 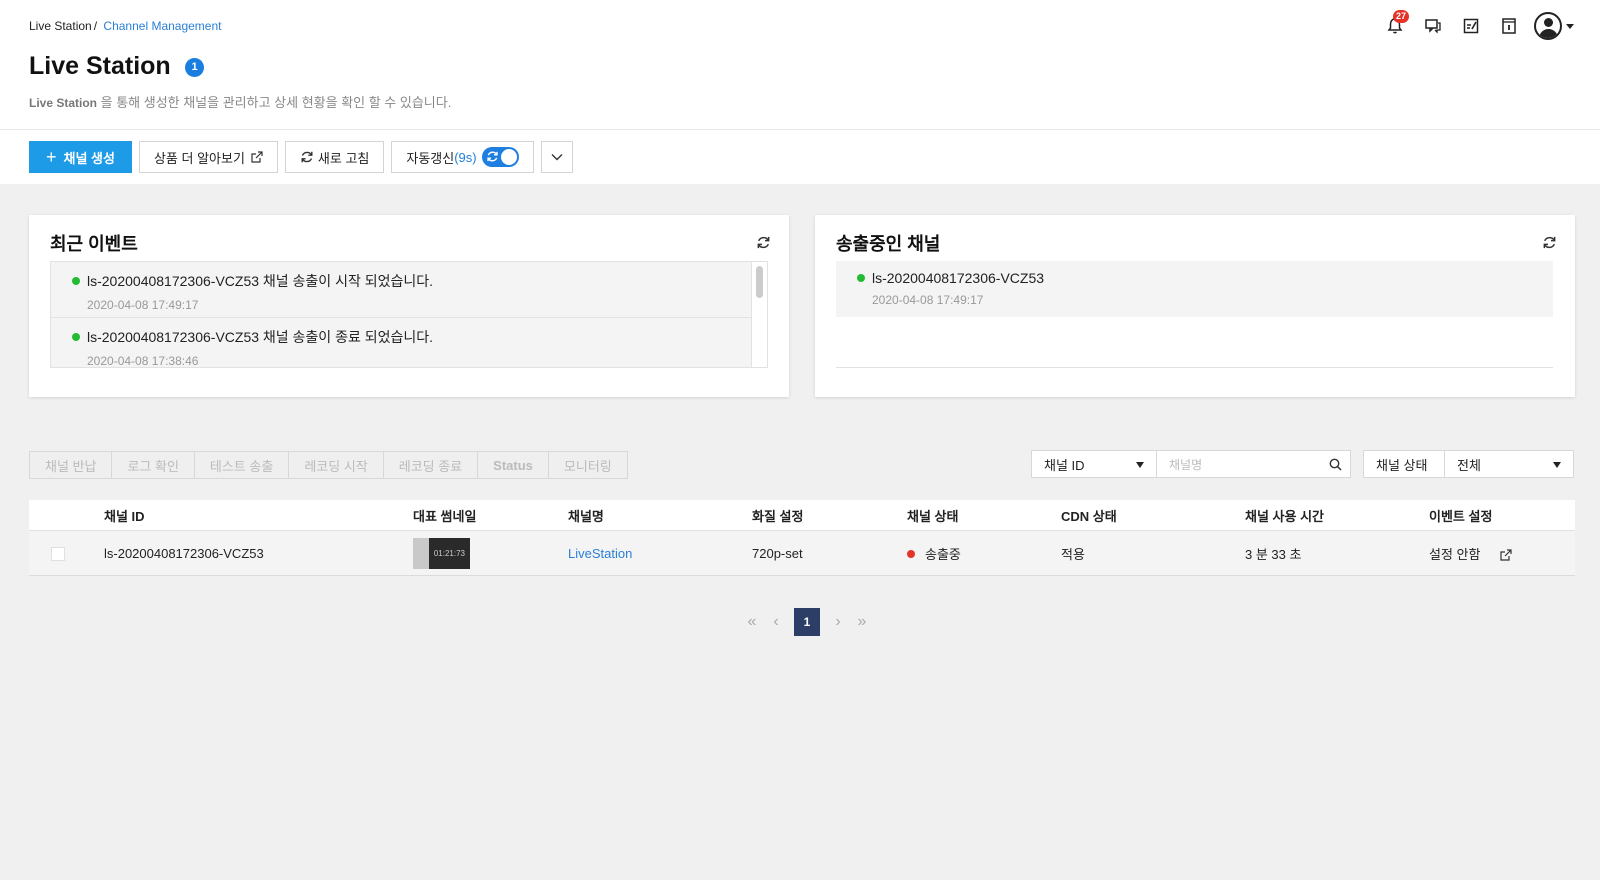 I want to click on create-channel-button: + 채널 생성, so click(x=80, y=157).